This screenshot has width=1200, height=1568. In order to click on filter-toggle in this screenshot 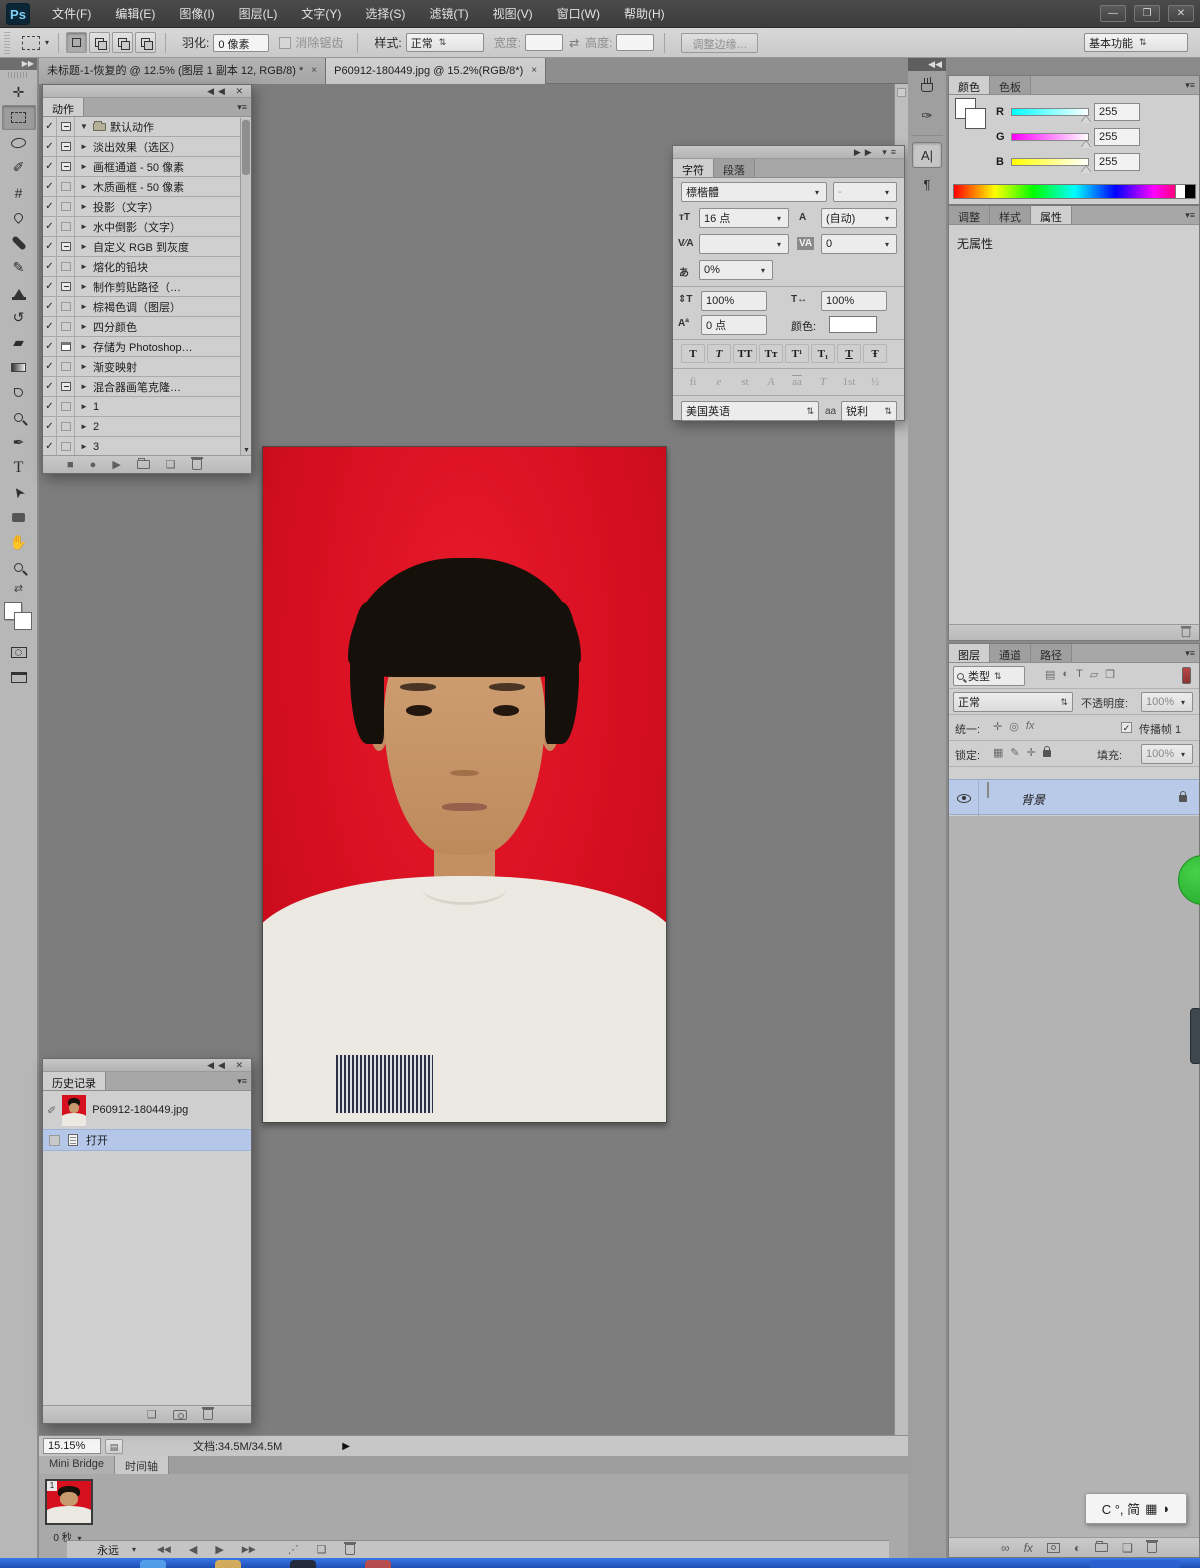, I will do `click(1186, 675)`.